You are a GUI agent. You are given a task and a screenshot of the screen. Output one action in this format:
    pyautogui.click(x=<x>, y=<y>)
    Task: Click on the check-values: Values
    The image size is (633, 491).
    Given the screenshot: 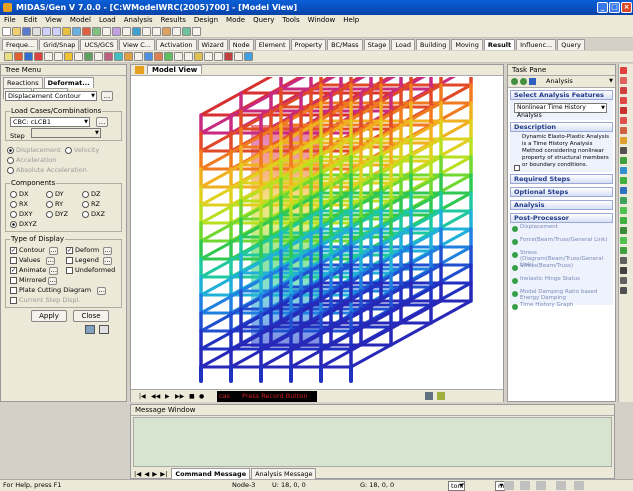 What is the action you would take?
    pyautogui.click(x=29, y=260)
    